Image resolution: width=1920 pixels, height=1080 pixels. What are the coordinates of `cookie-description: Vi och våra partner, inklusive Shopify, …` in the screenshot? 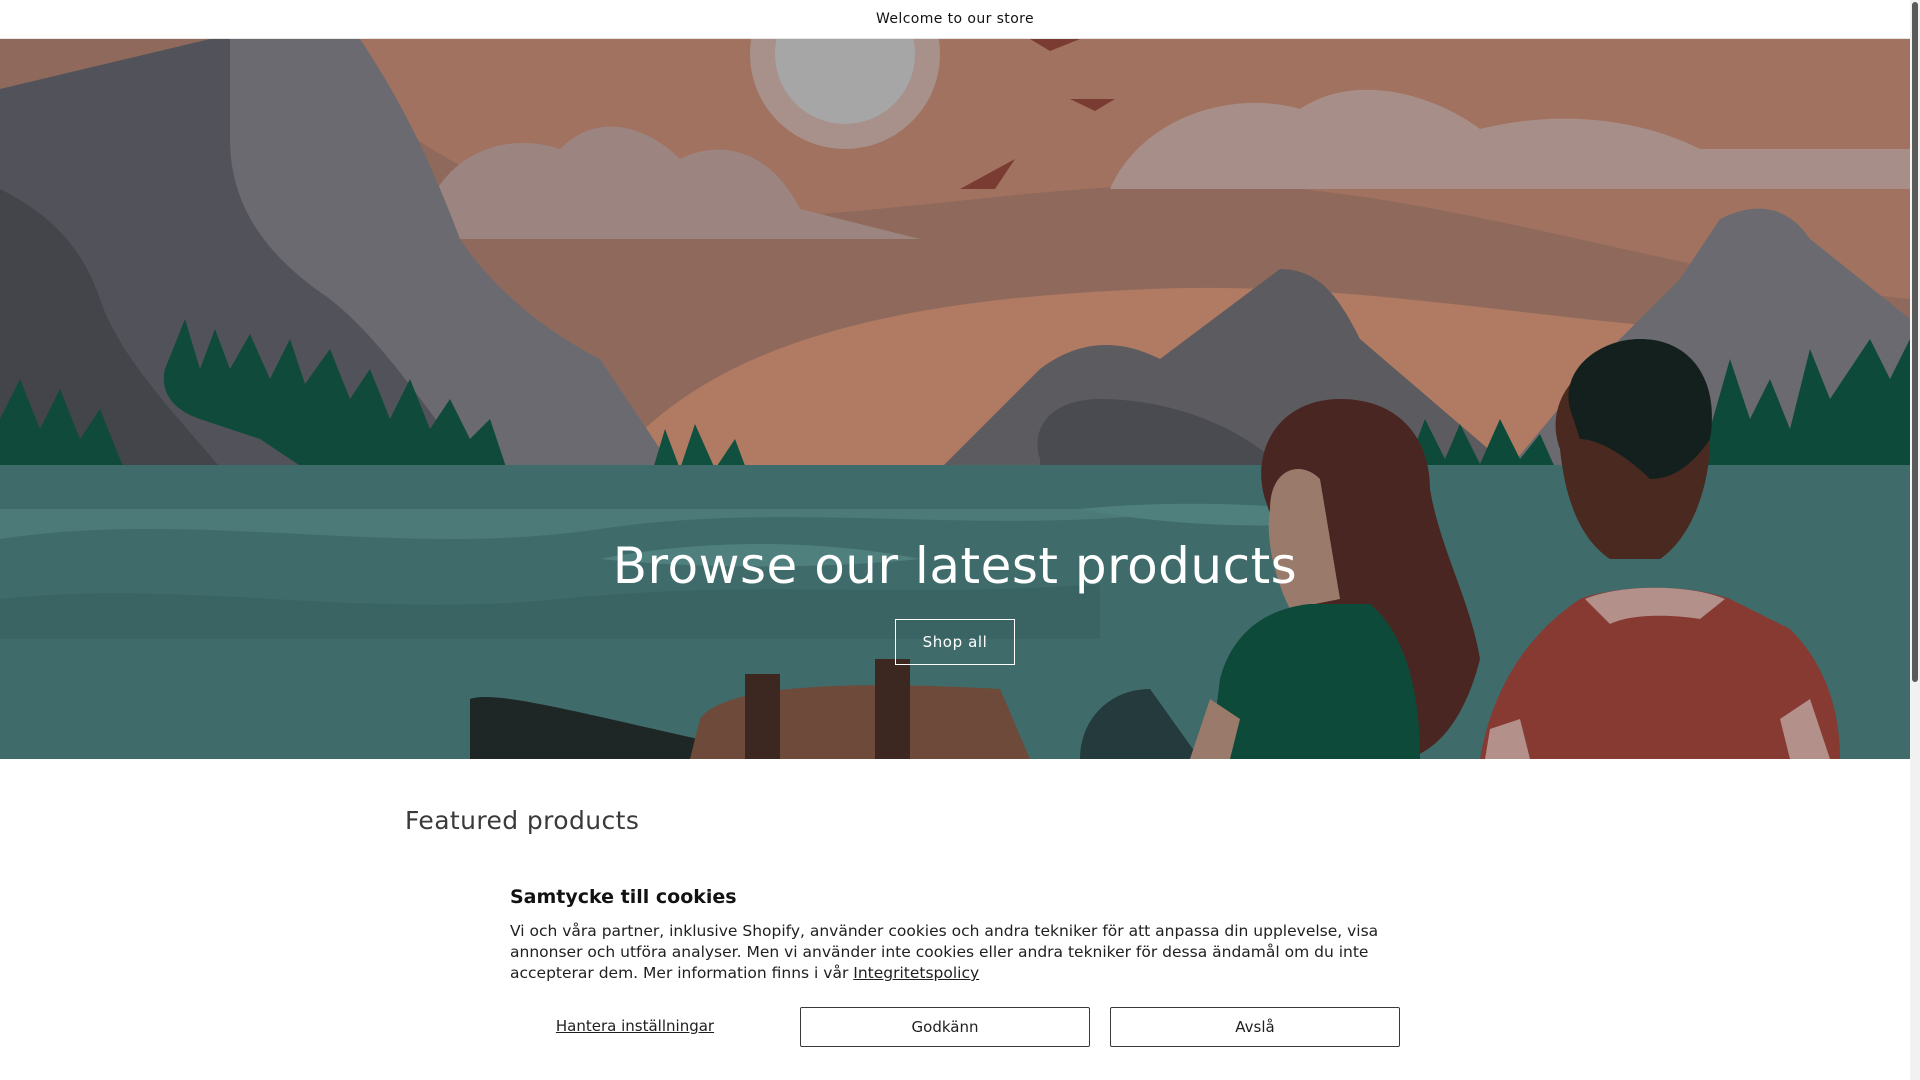 It's located at (965, 952).